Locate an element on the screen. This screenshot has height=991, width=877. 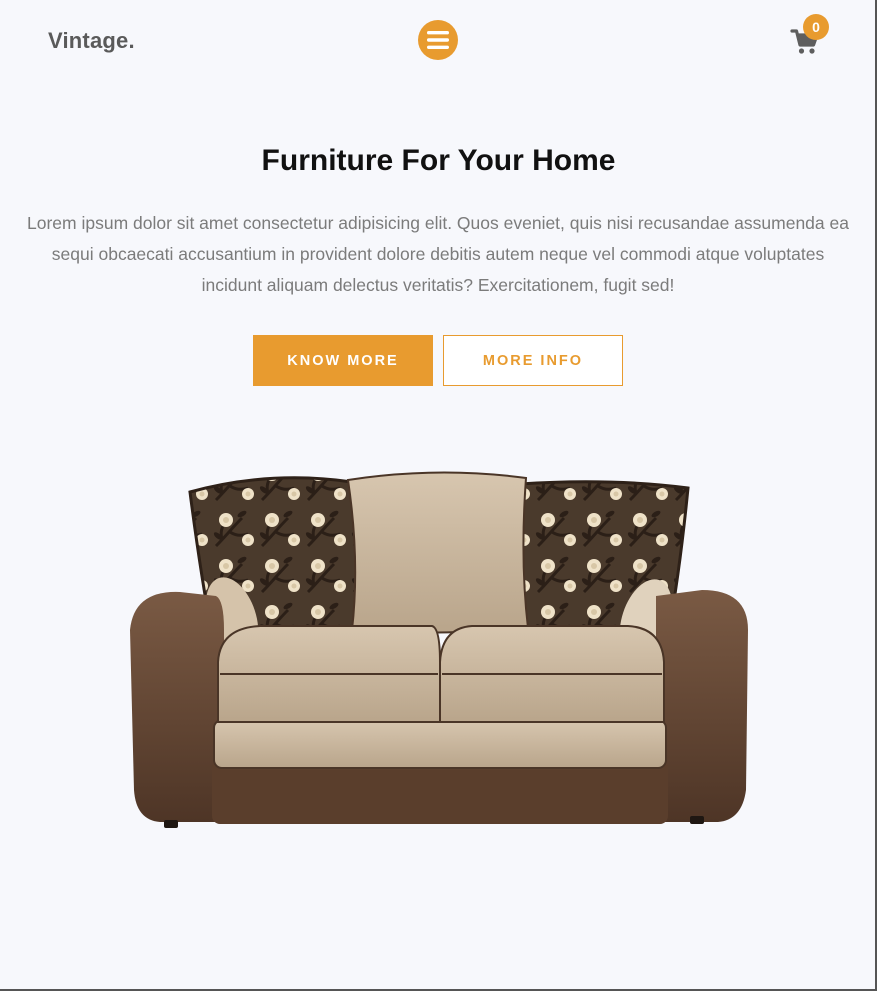
menu-button is located at coordinates (438, 40).